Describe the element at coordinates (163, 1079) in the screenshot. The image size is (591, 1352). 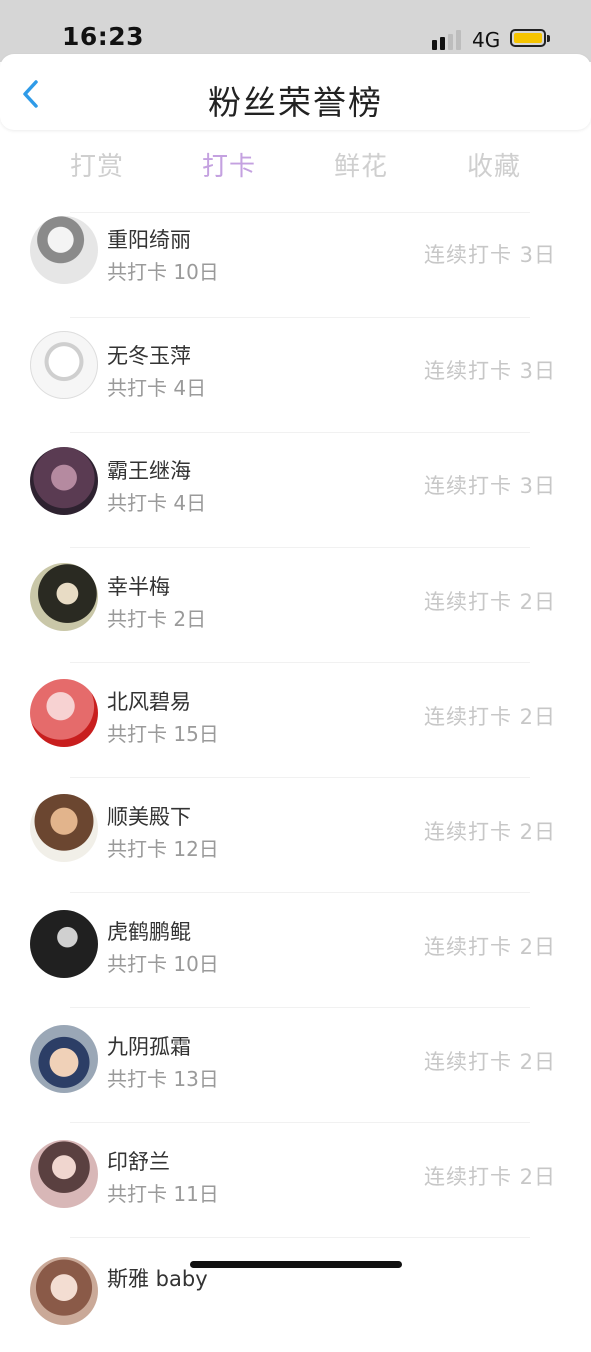
I see `fan-total-checkins: 共打卡 13日` at that location.